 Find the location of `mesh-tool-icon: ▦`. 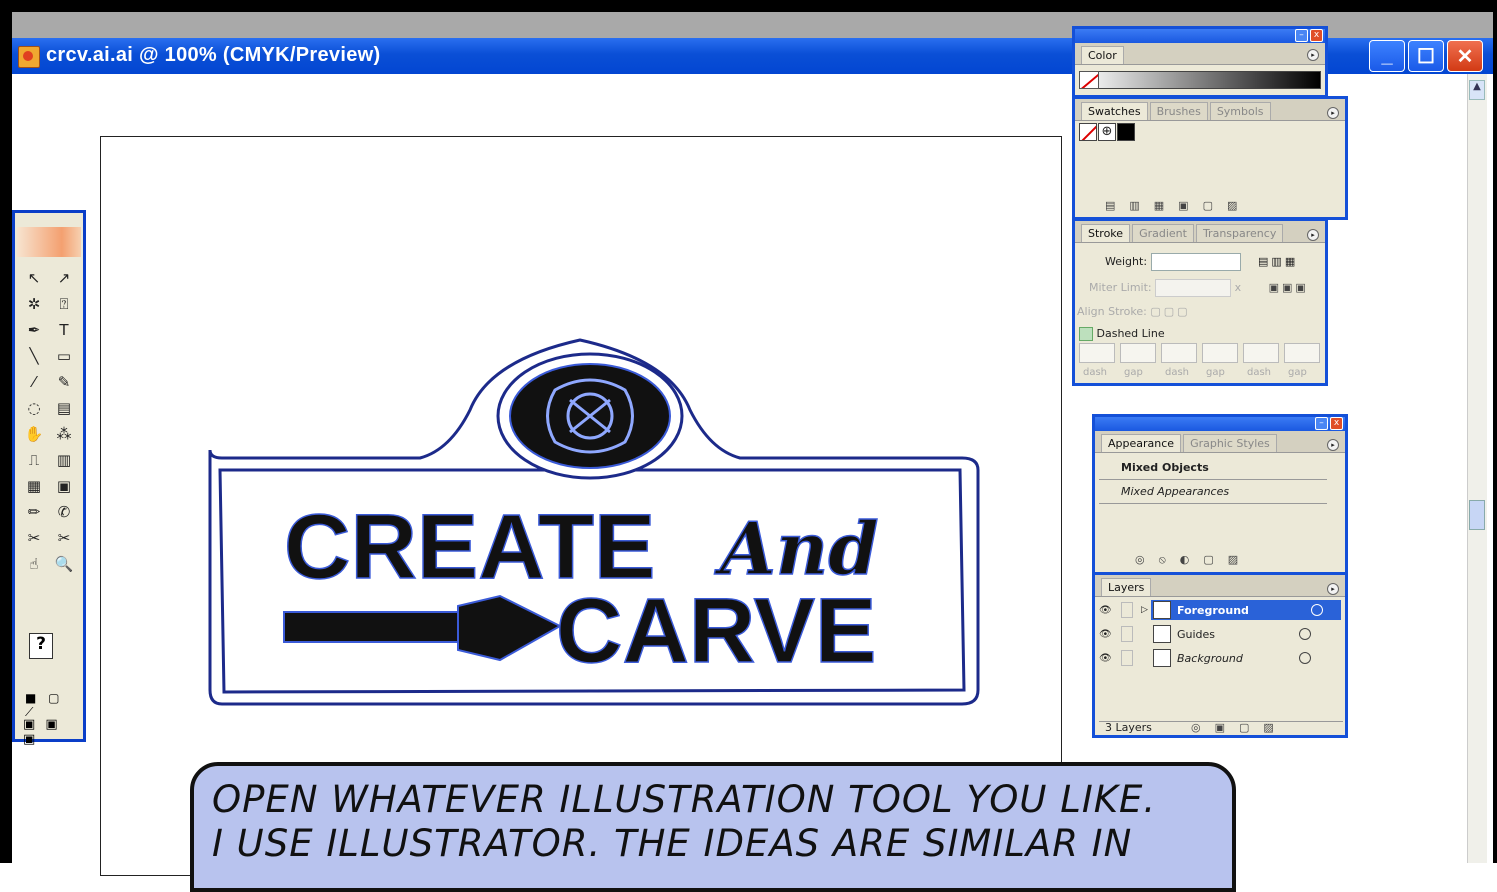

mesh-tool-icon: ▦ is located at coordinates (34, 486).